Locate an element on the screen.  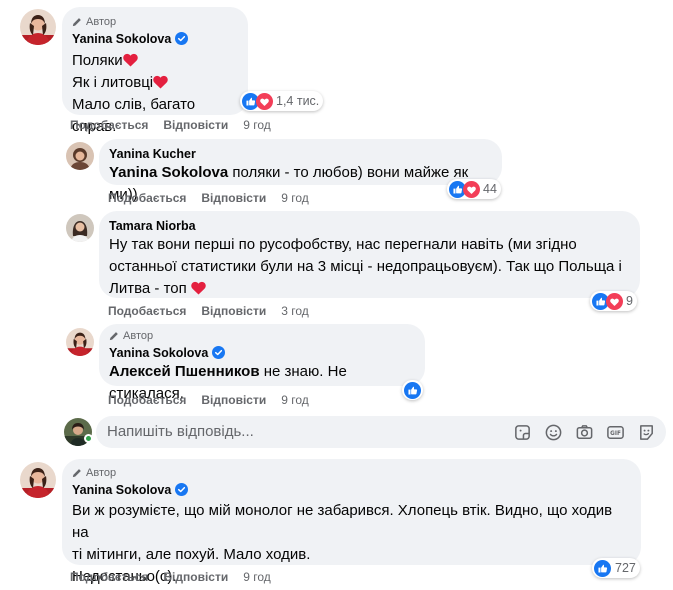
reactions-summary: 44 is located at coordinates (474, 189).